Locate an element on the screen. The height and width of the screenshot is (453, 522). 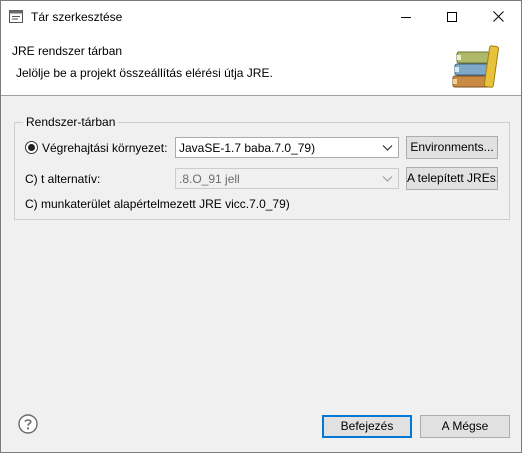
minimize-button is located at coordinates (406, 16).